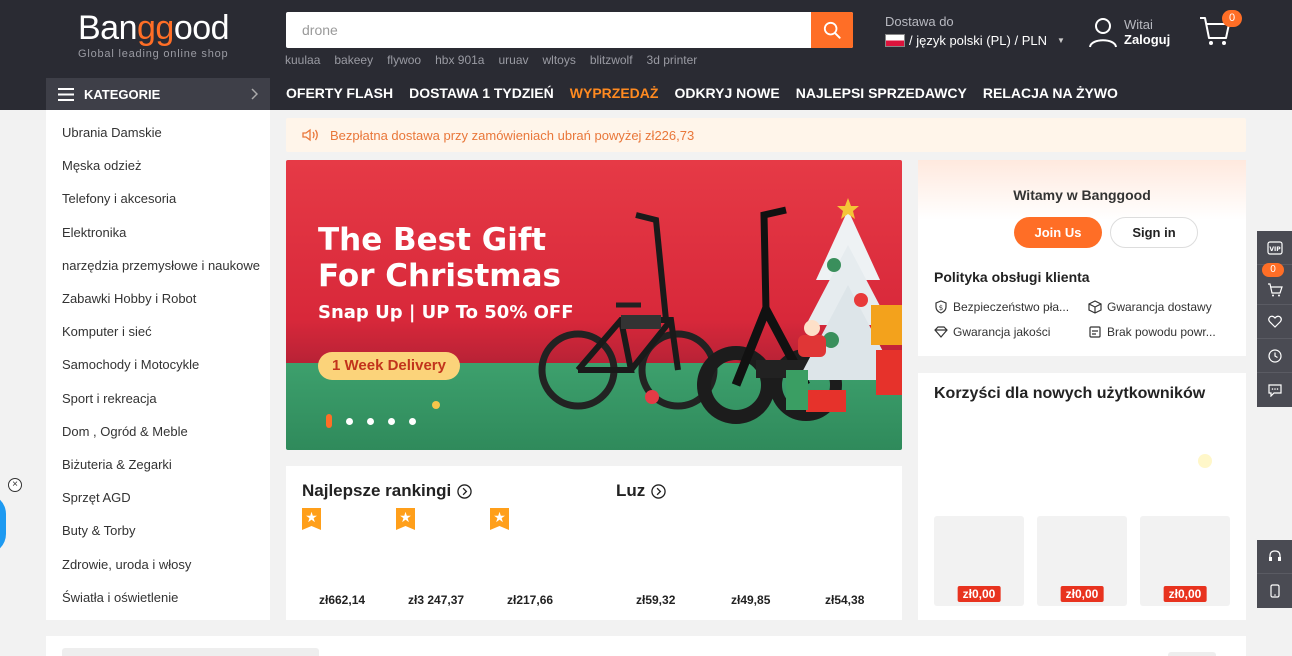  I want to click on category-item: Telefony i akcesoria, so click(158, 198).